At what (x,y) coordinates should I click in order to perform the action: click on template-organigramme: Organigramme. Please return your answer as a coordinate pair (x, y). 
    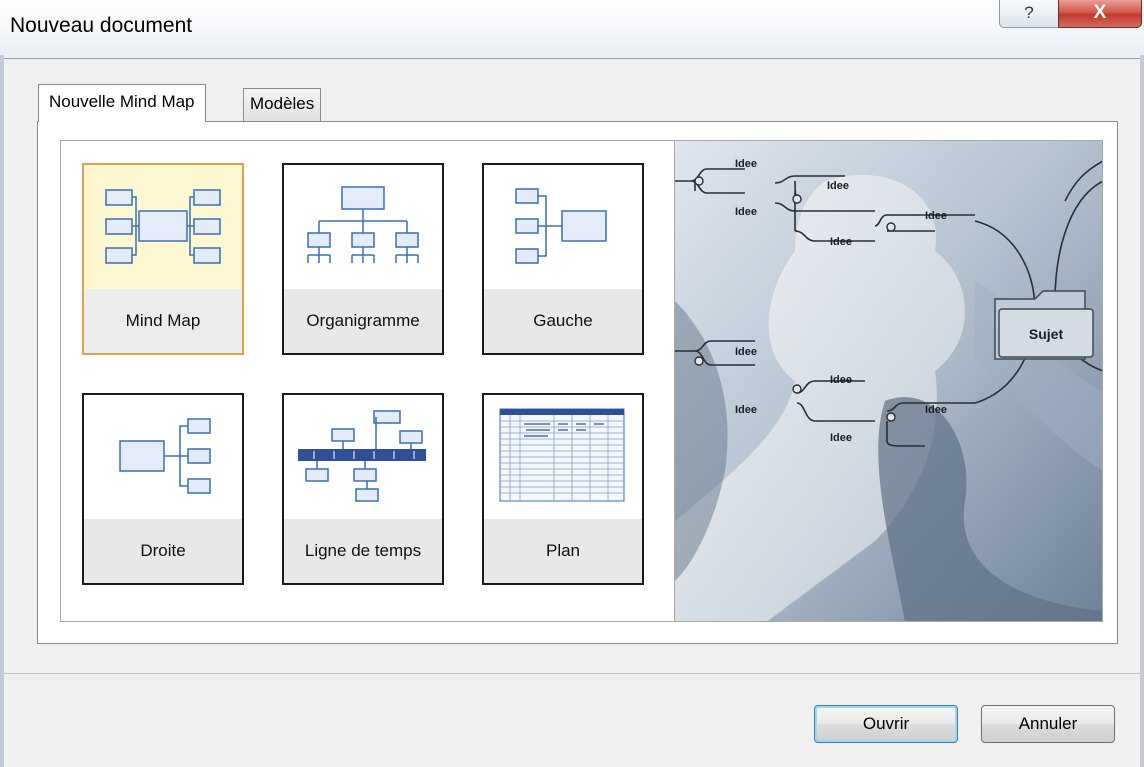
    Looking at the image, I should click on (363, 259).